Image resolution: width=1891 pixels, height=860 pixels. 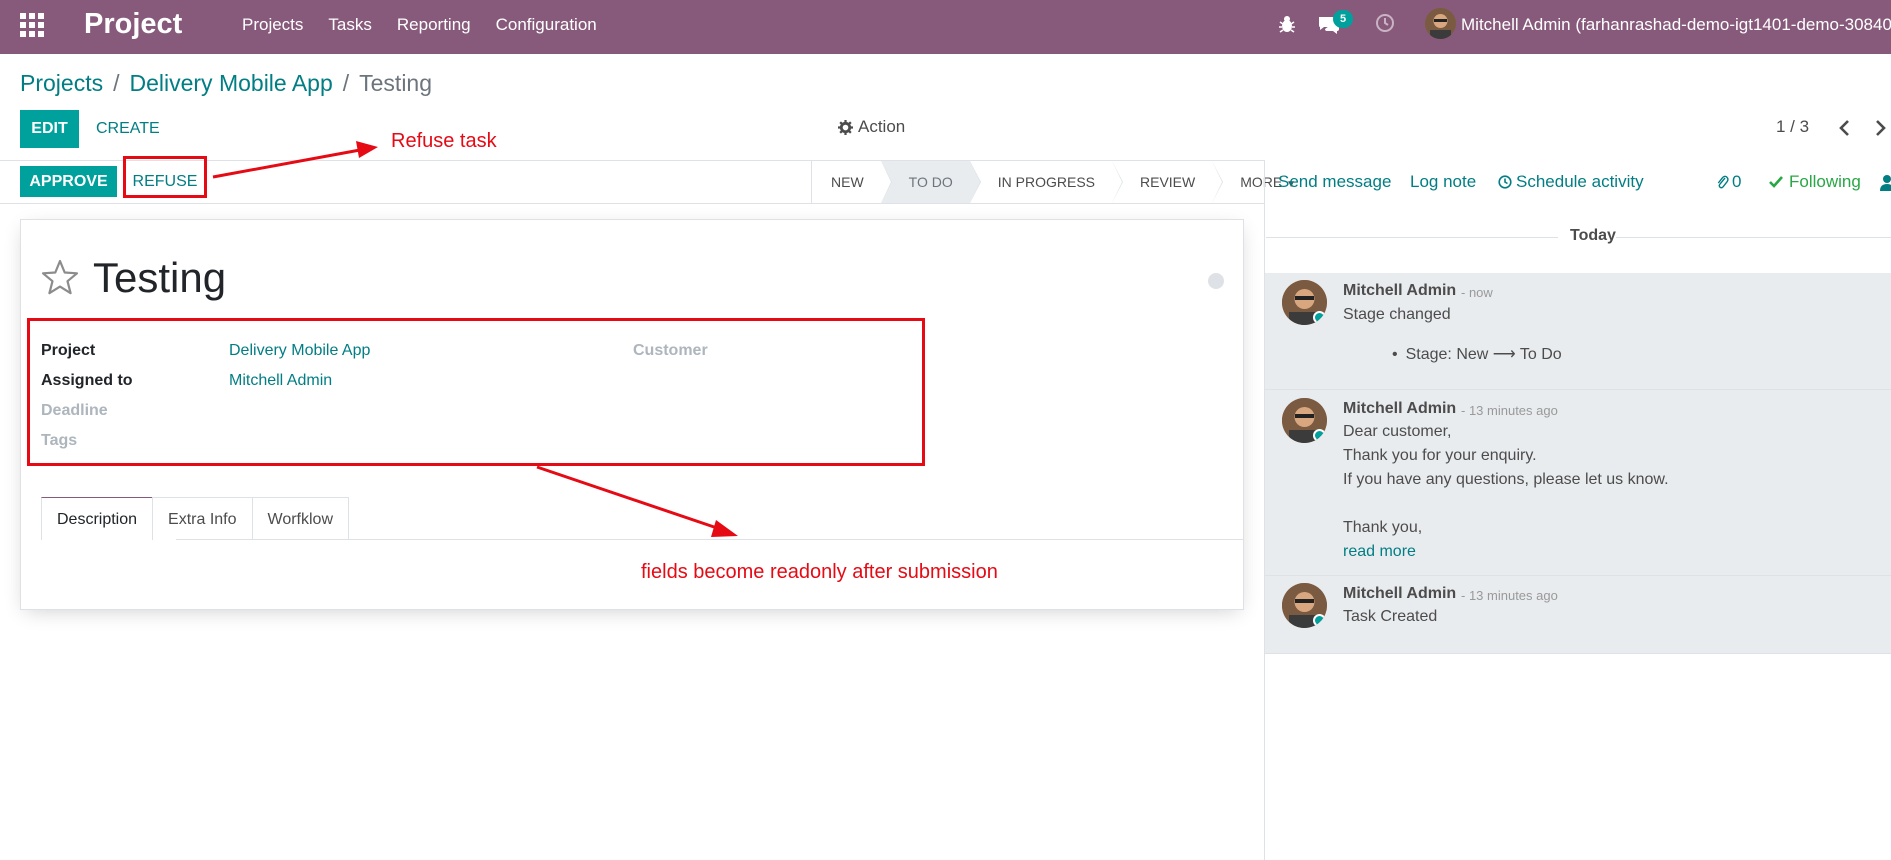 I want to click on create-button: CREATE, so click(x=128, y=129).